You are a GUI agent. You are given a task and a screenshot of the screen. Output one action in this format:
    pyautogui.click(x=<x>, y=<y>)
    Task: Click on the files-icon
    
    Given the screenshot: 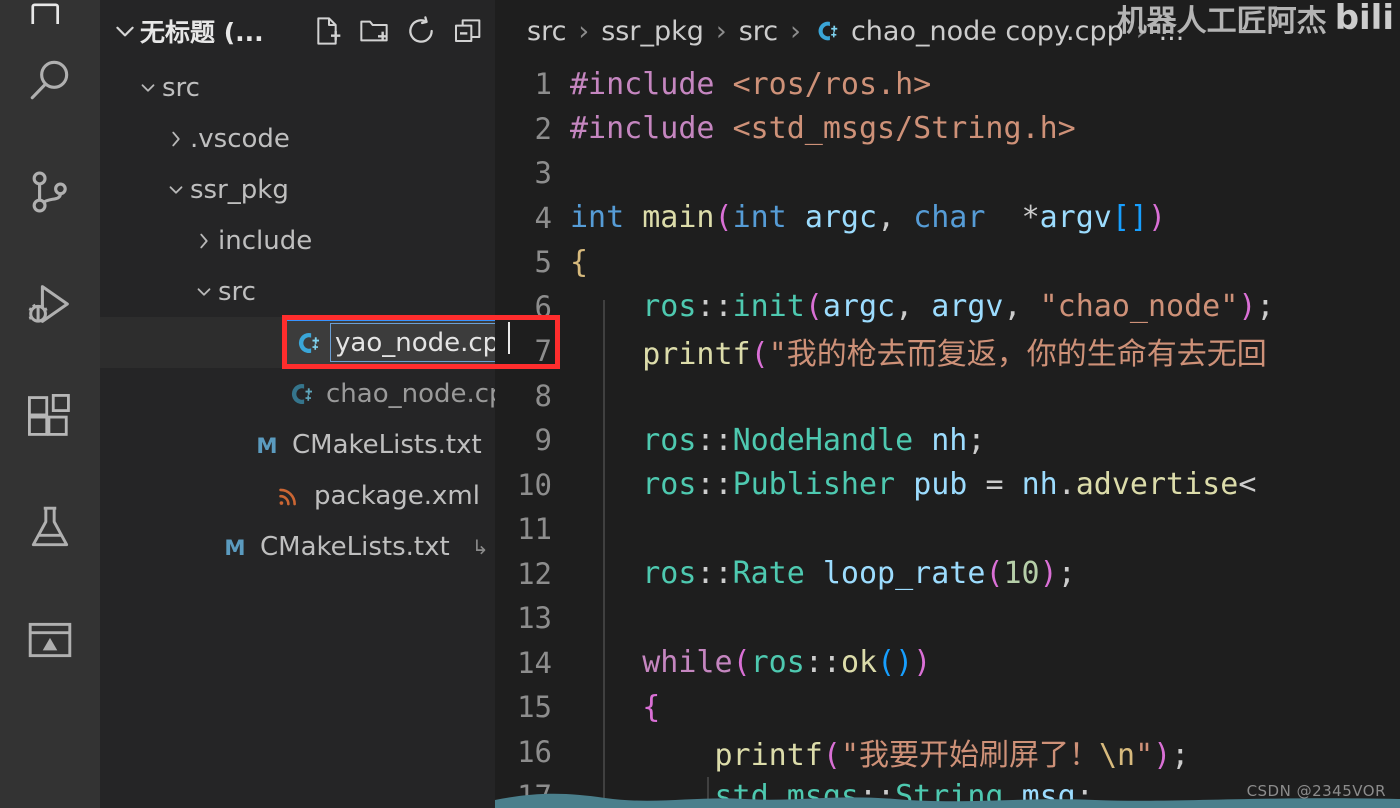 What is the action you would take?
    pyautogui.click(x=50, y=12)
    